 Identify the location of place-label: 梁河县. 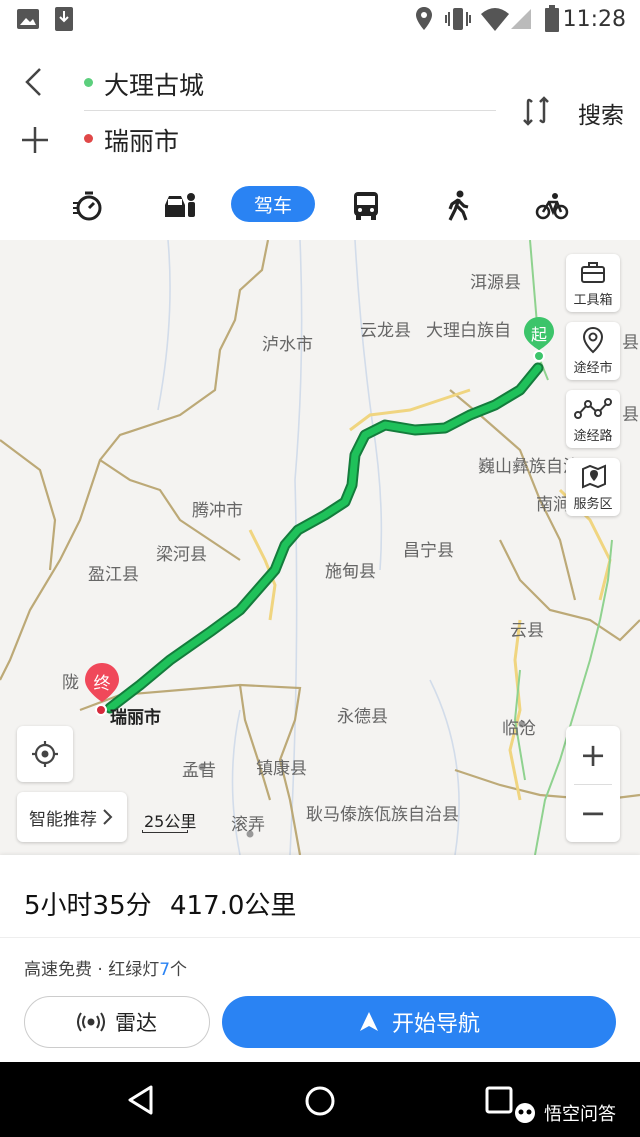
(181, 555).